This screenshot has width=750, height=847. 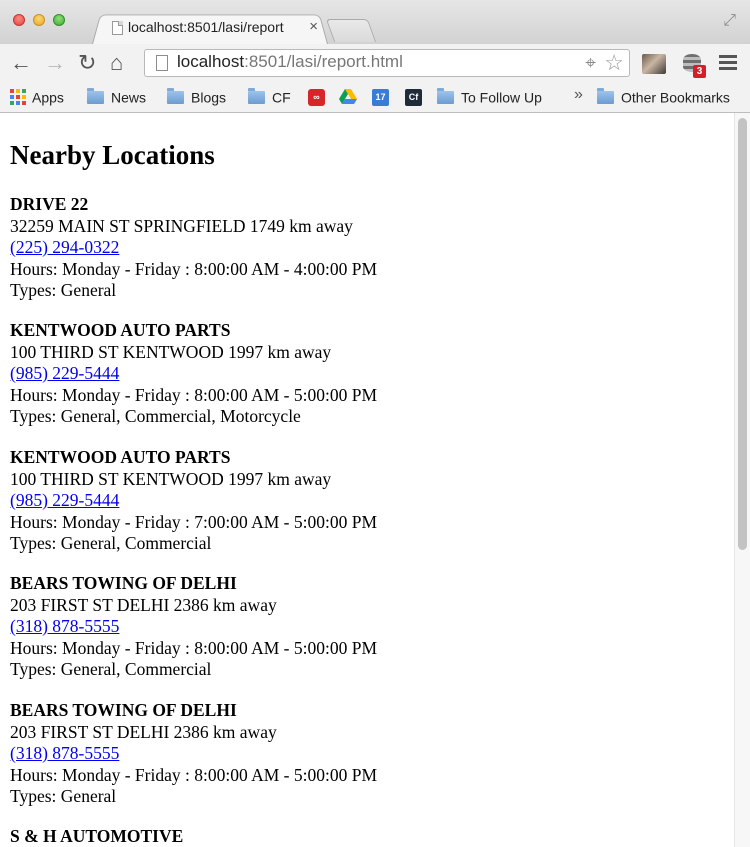 I want to click on bookmark-label: Other Bookmarks, so click(x=675, y=97).